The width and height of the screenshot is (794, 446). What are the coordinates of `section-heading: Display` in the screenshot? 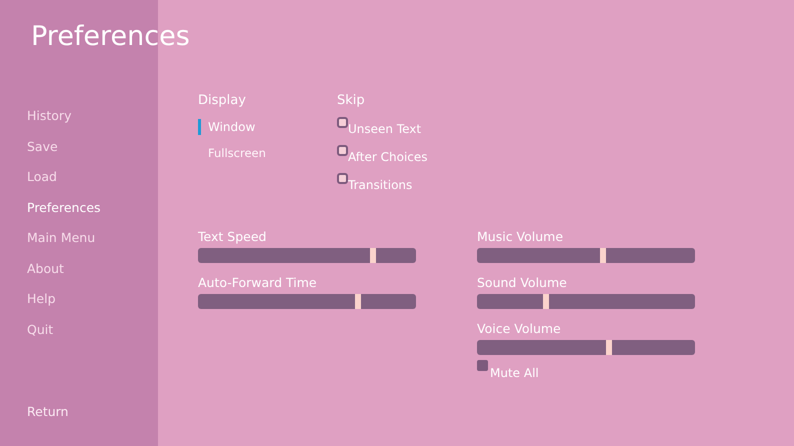 It's located at (222, 101).